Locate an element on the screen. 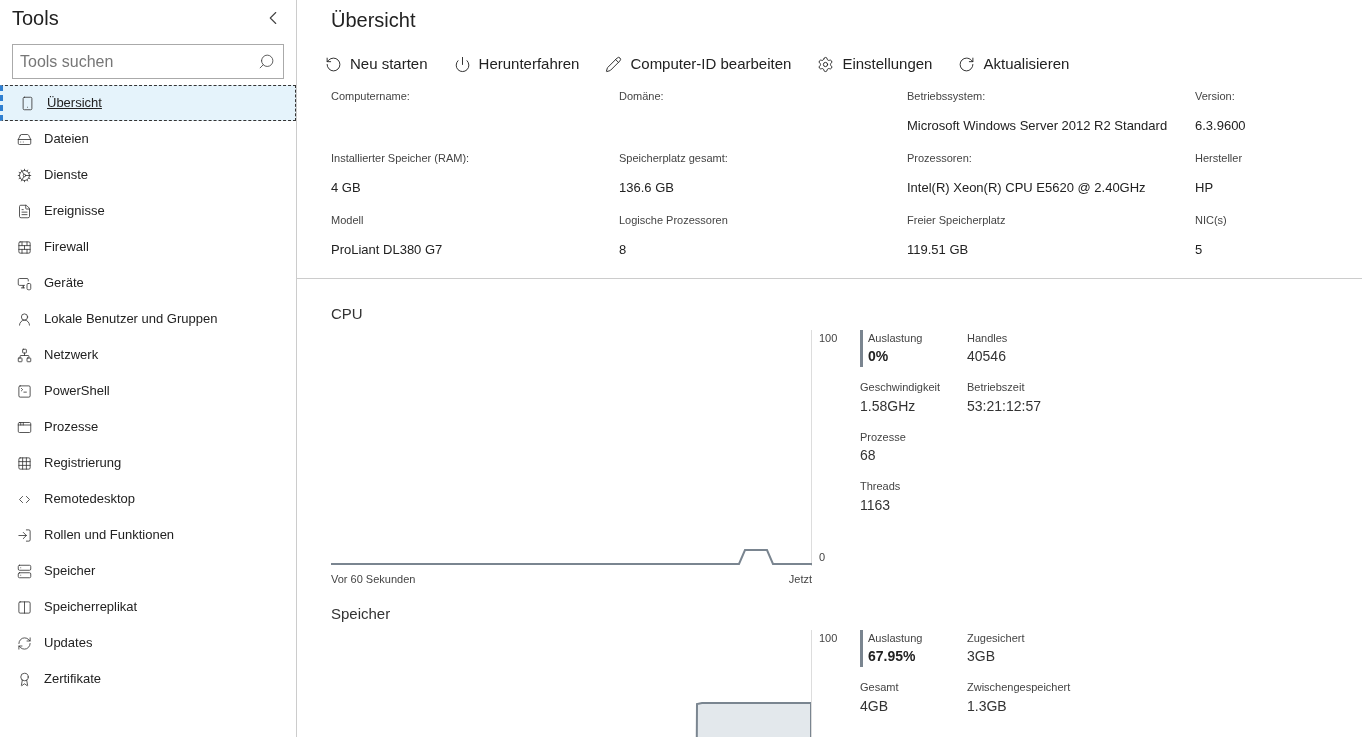 This screenshot has width=1362, height=737. stat-label: Geschwindigkeit is located at coordinates (900, 387).